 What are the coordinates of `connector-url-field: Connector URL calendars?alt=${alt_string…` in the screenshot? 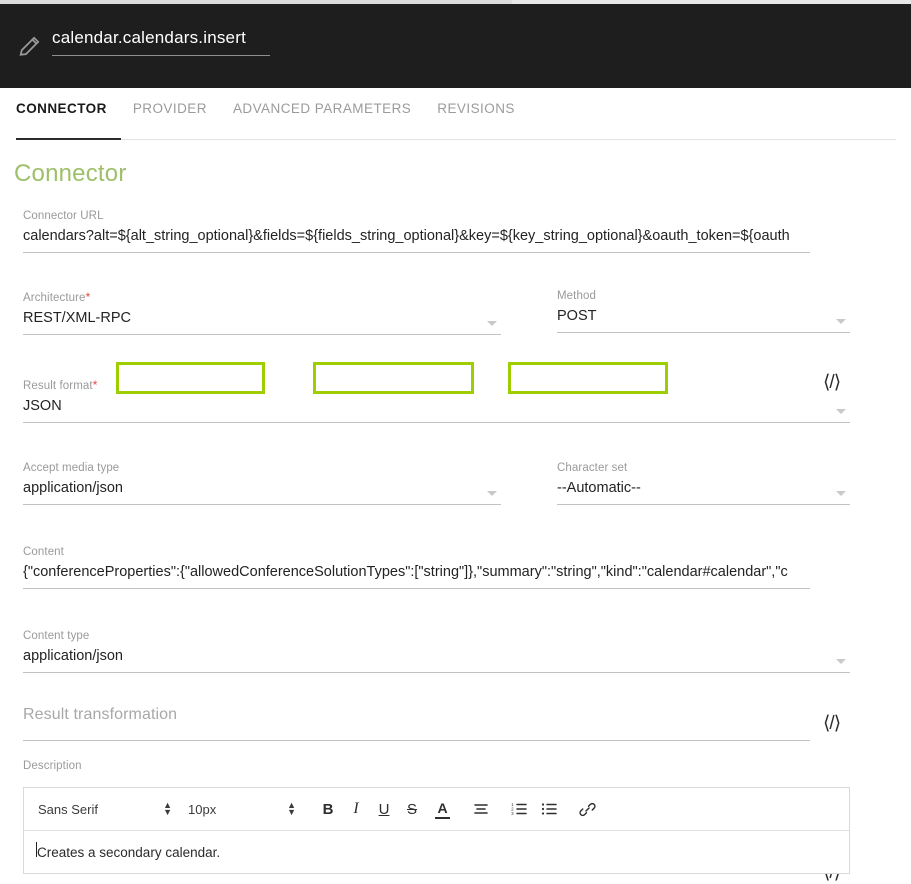 It's located at (416, 231).